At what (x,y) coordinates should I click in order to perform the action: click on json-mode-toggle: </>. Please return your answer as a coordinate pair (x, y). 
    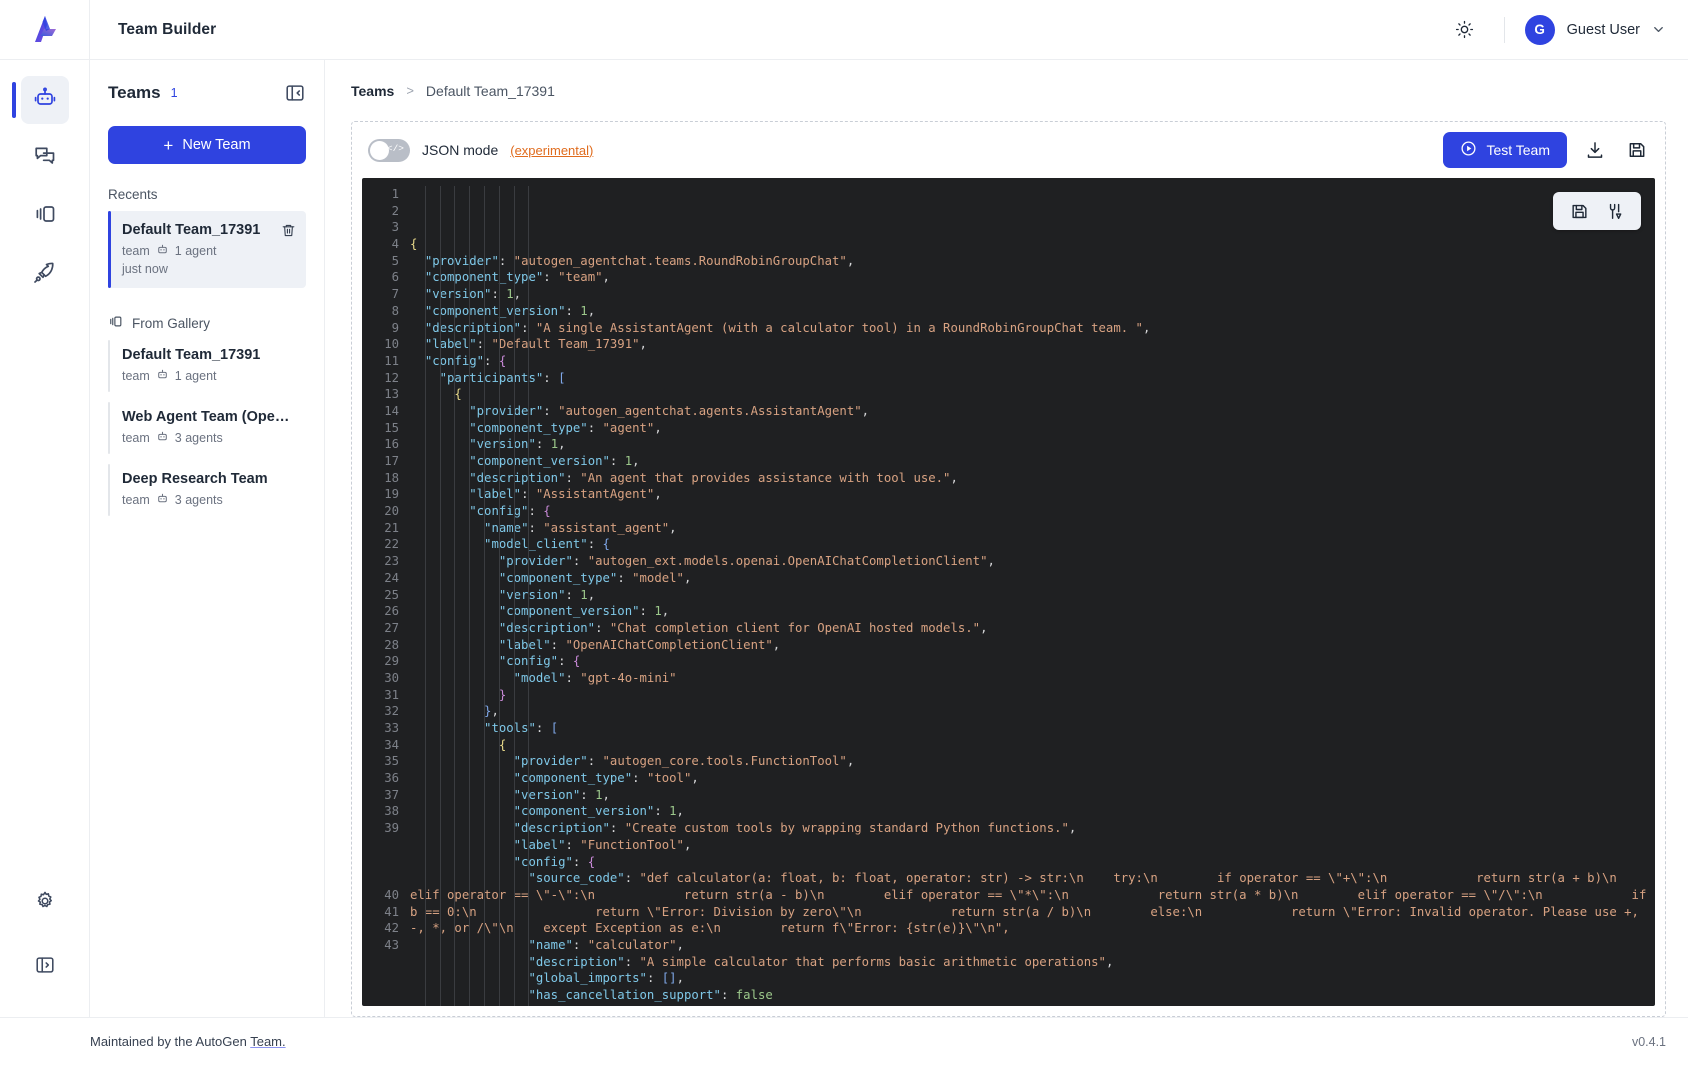
    Looking at the image, I should click on (389, 150).